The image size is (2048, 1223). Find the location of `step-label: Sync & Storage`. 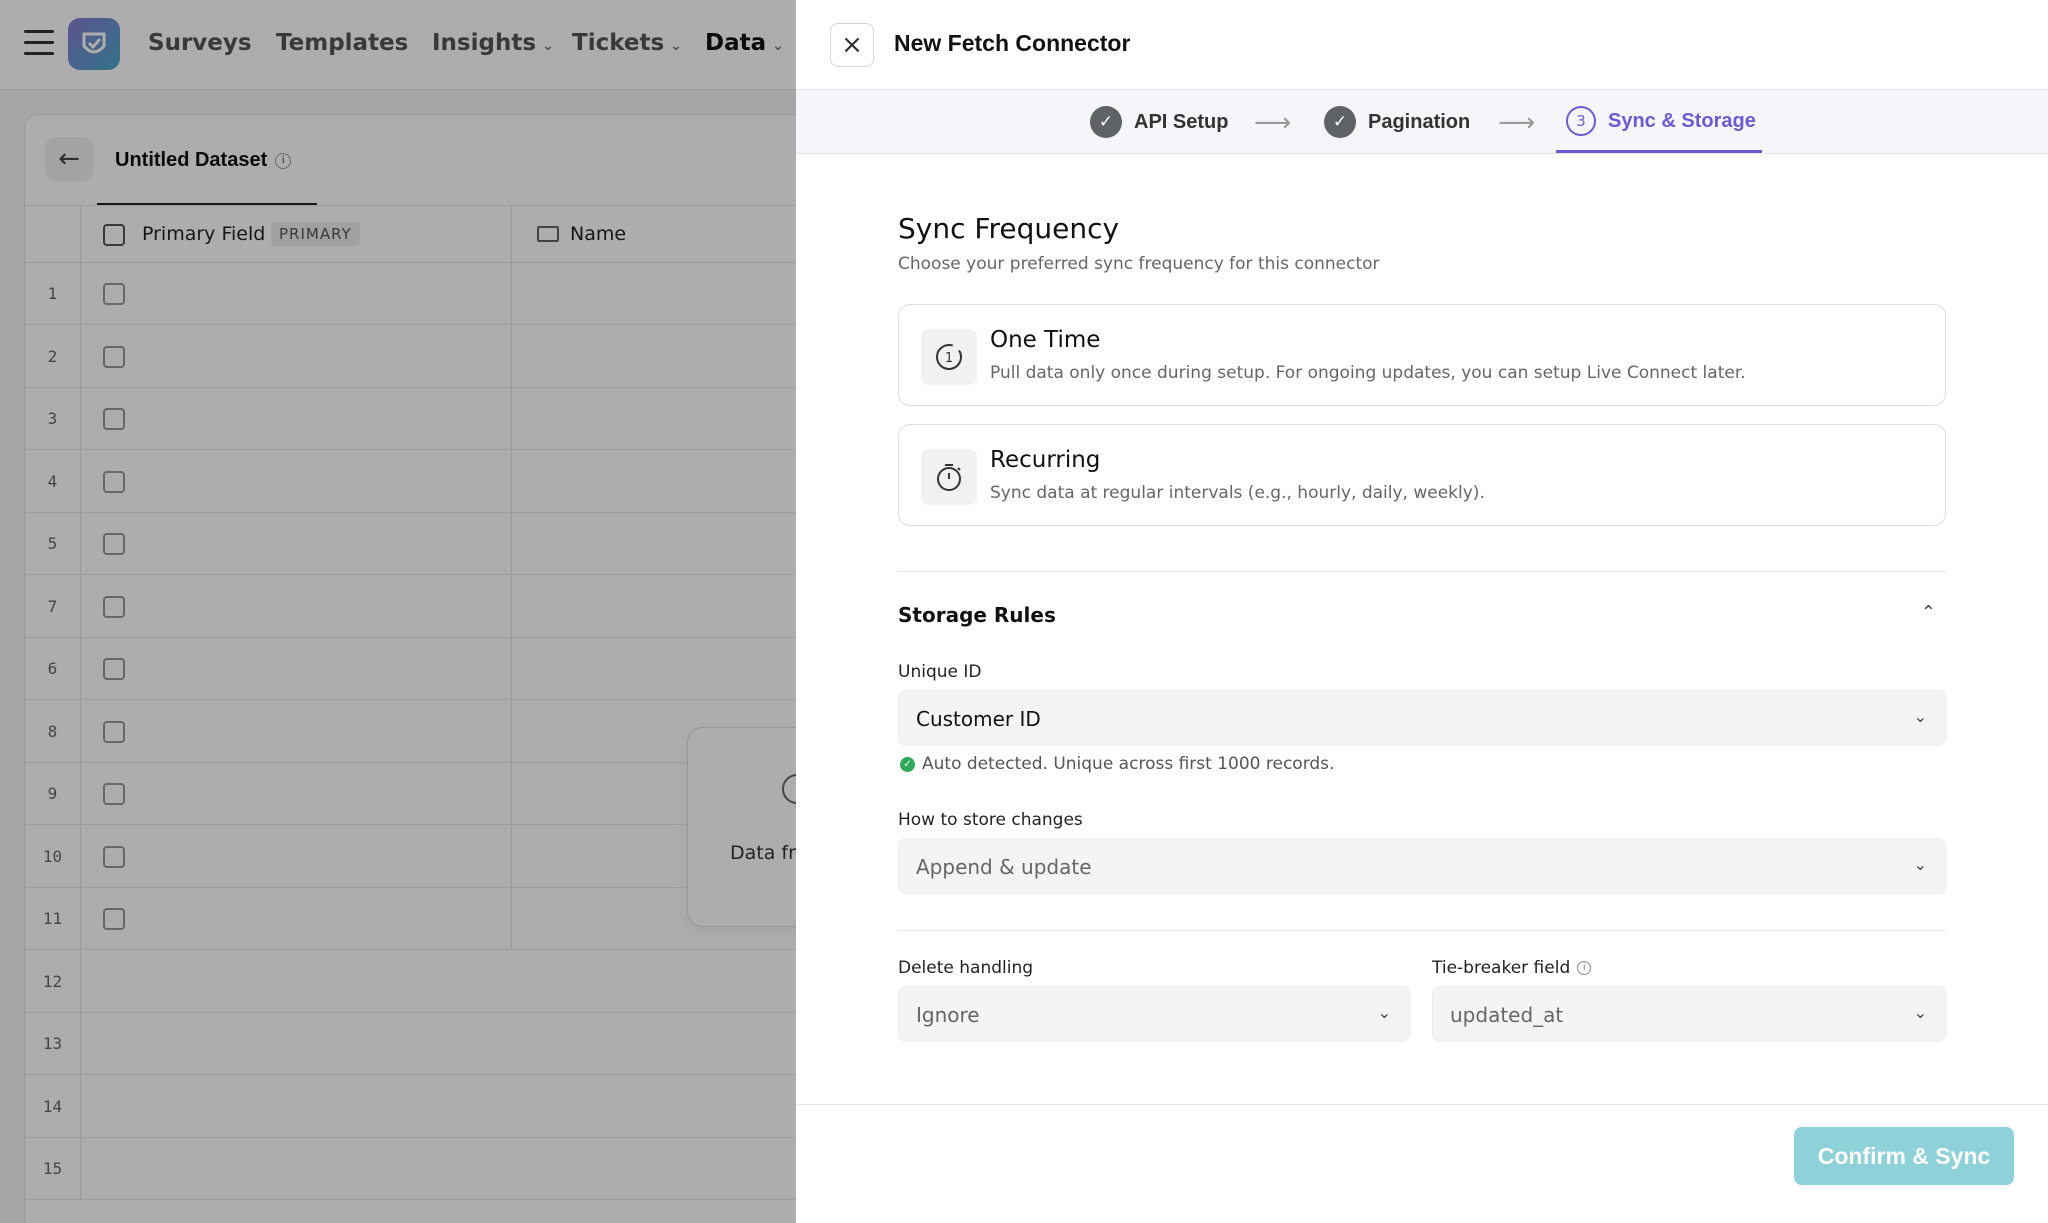

step-label: Sync & Storage is located at coordinates (1682, 120).